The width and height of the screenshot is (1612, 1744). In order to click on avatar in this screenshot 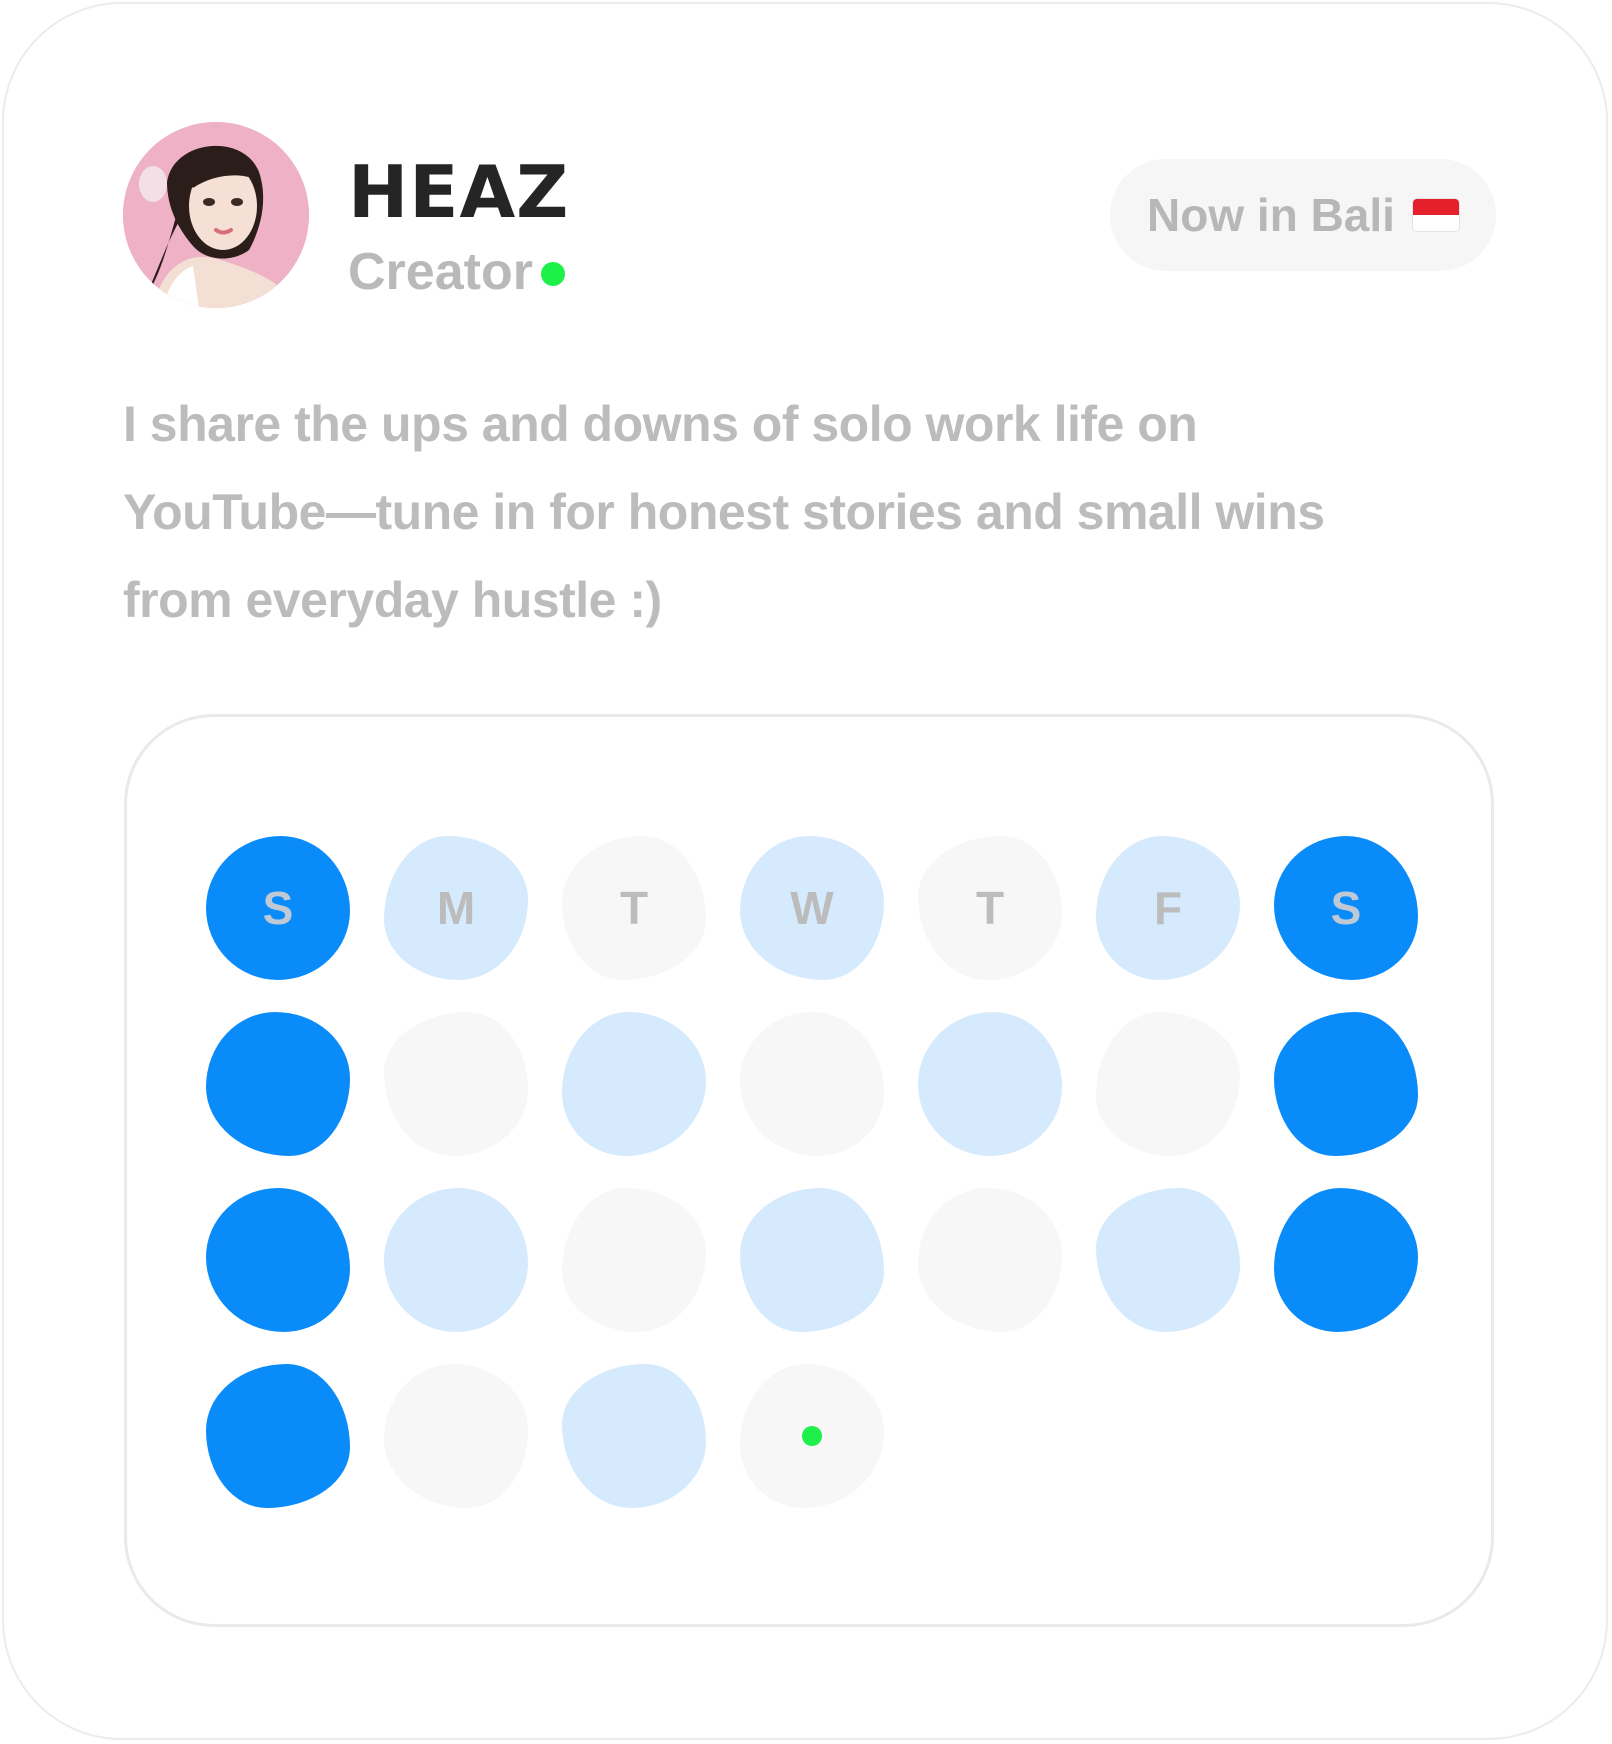, I will do `click(216, 215)`.